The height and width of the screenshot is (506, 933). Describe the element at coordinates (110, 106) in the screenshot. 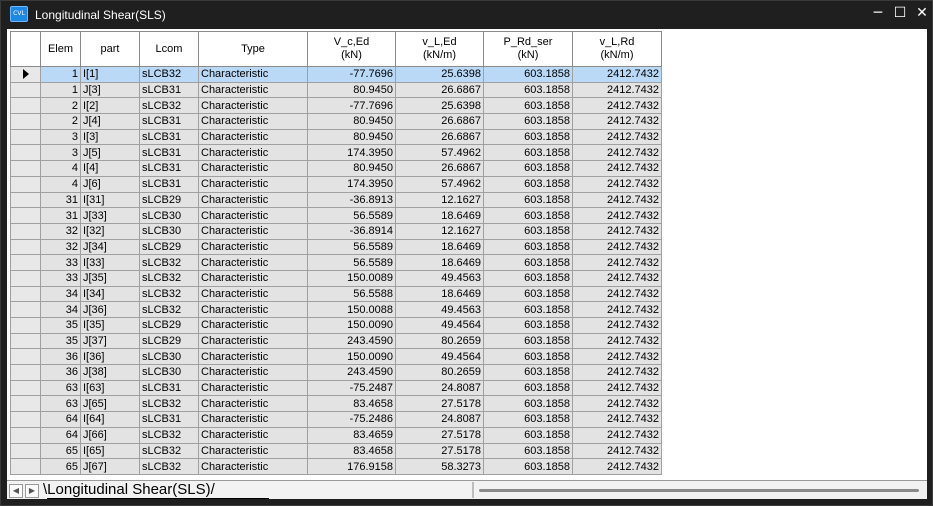

I see `cell-part: I[2]` at that location.